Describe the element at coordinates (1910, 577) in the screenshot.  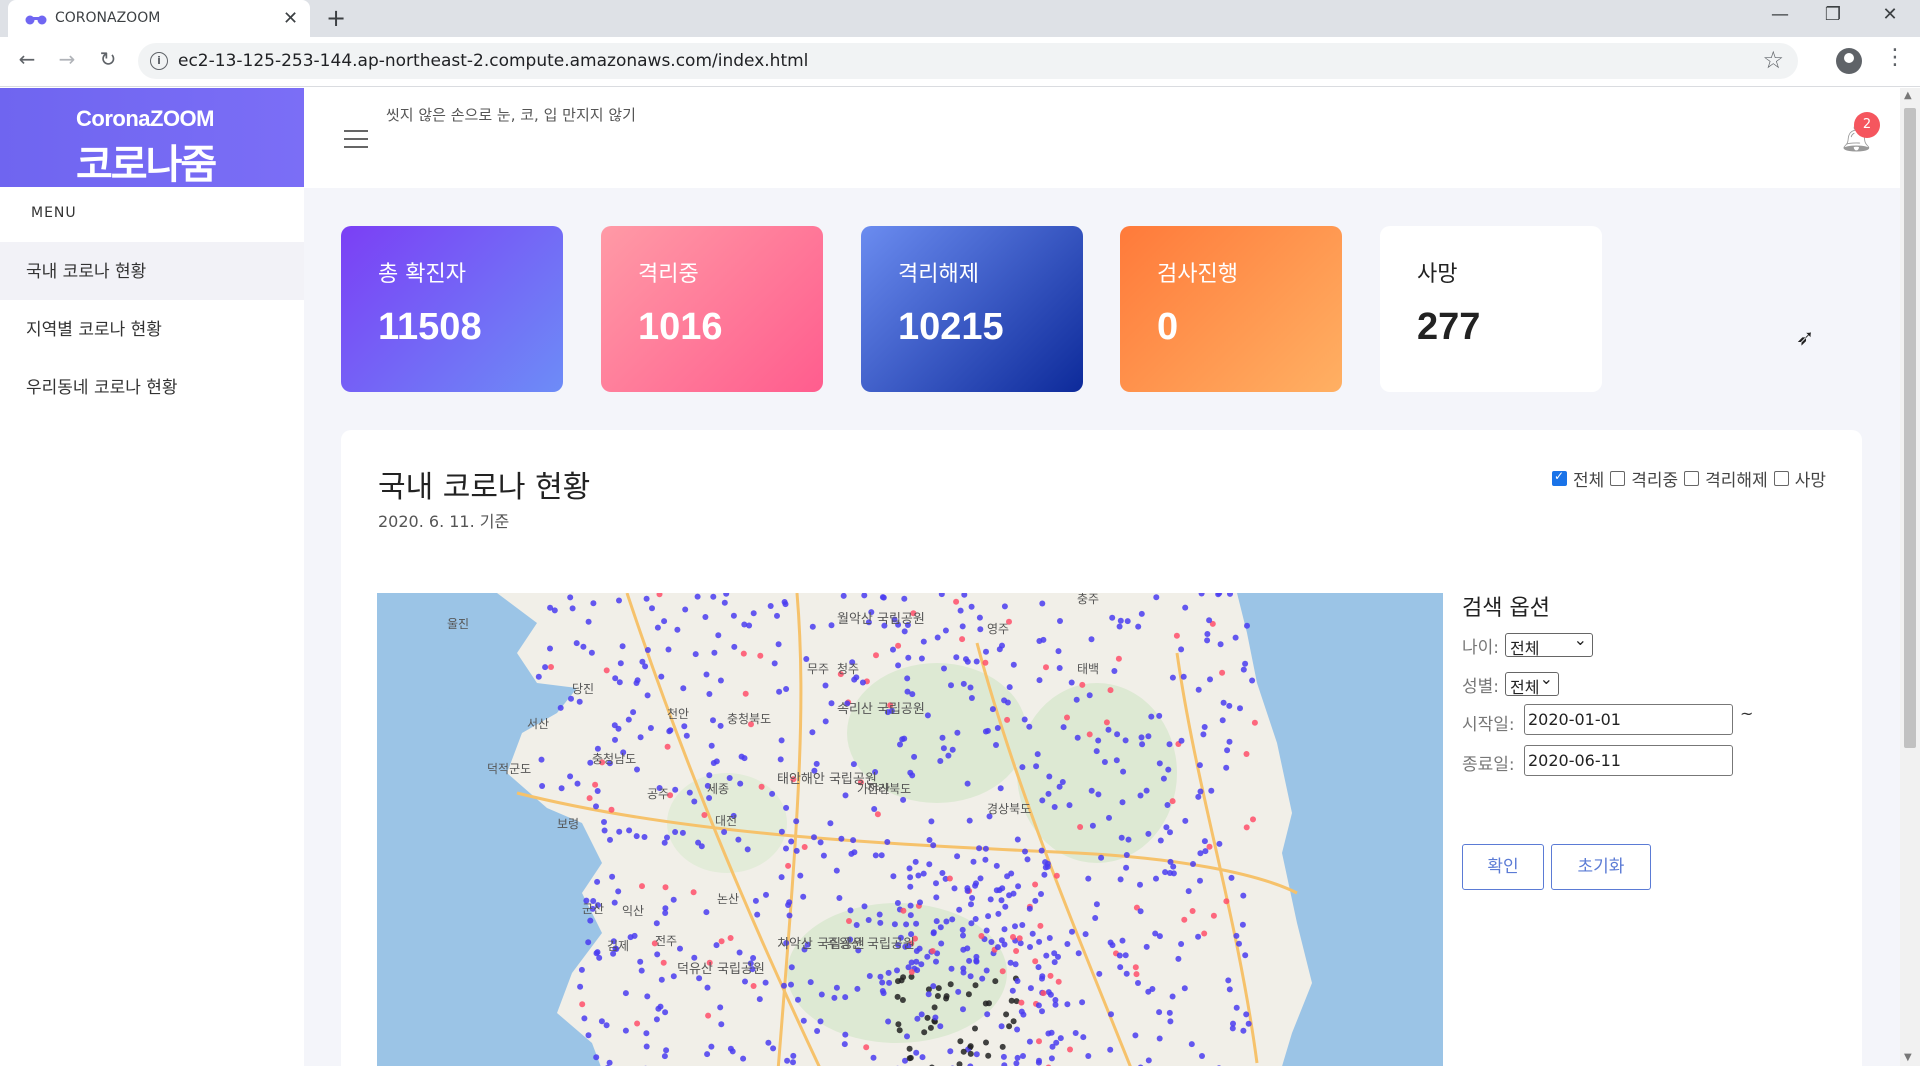
I see `vertical-scrollbar: ▲ ▼` at that location.